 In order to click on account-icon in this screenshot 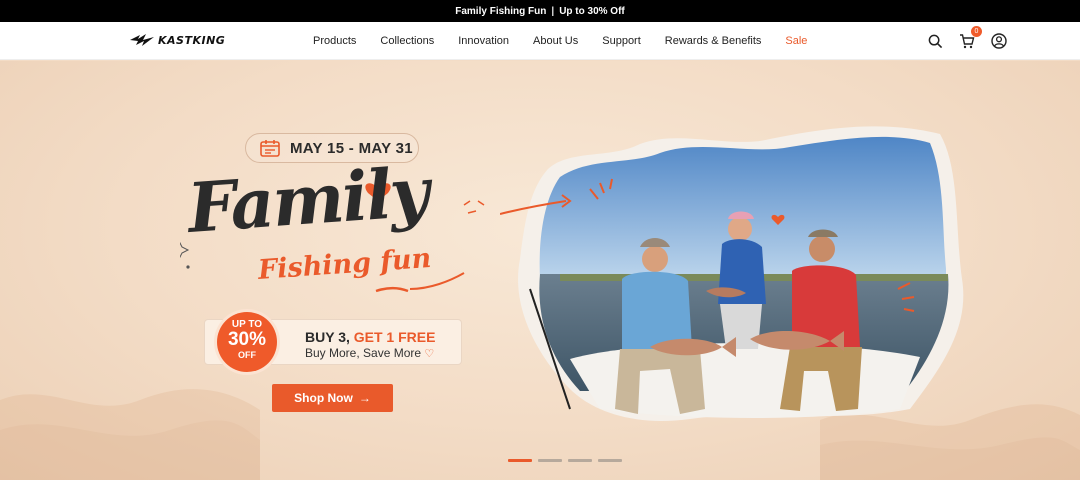, I will do `click(999, 41)`.